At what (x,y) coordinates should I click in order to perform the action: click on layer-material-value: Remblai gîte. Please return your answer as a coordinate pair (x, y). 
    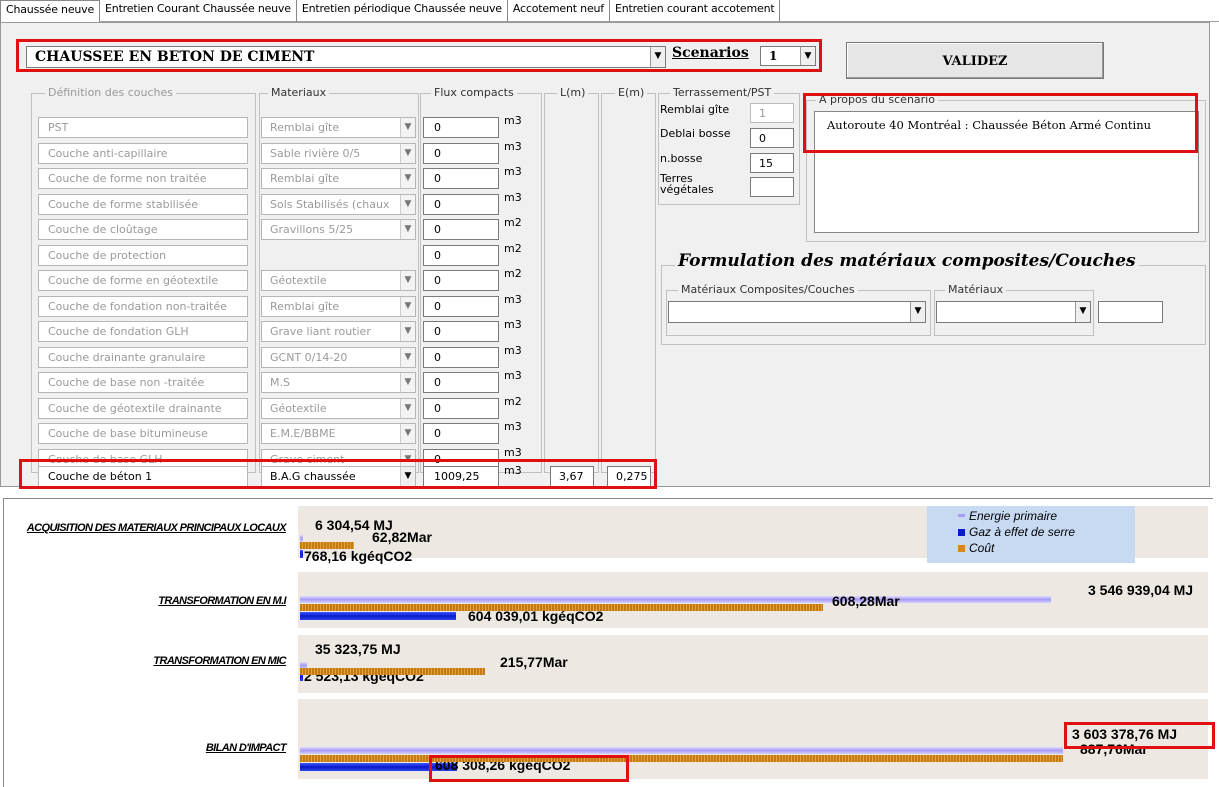
    Looking at the image, I should click on (305, 127).